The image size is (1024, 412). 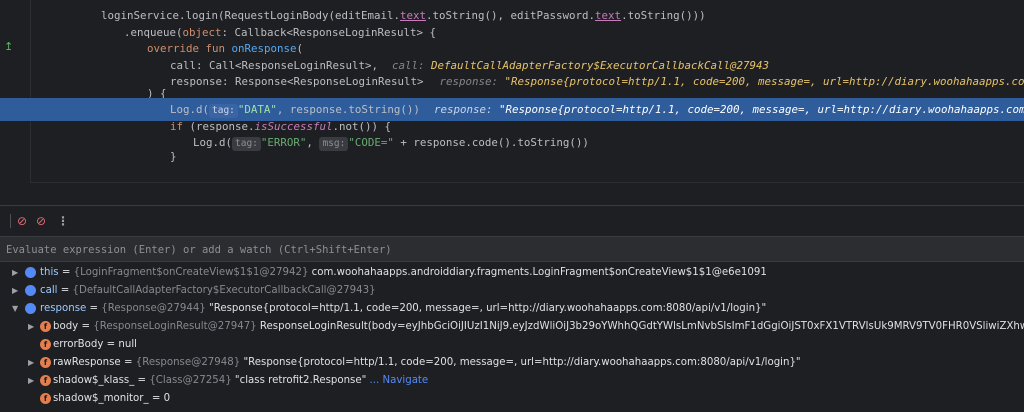 I want to click on stop-icon: ⊘, so click(x=22, y=221).